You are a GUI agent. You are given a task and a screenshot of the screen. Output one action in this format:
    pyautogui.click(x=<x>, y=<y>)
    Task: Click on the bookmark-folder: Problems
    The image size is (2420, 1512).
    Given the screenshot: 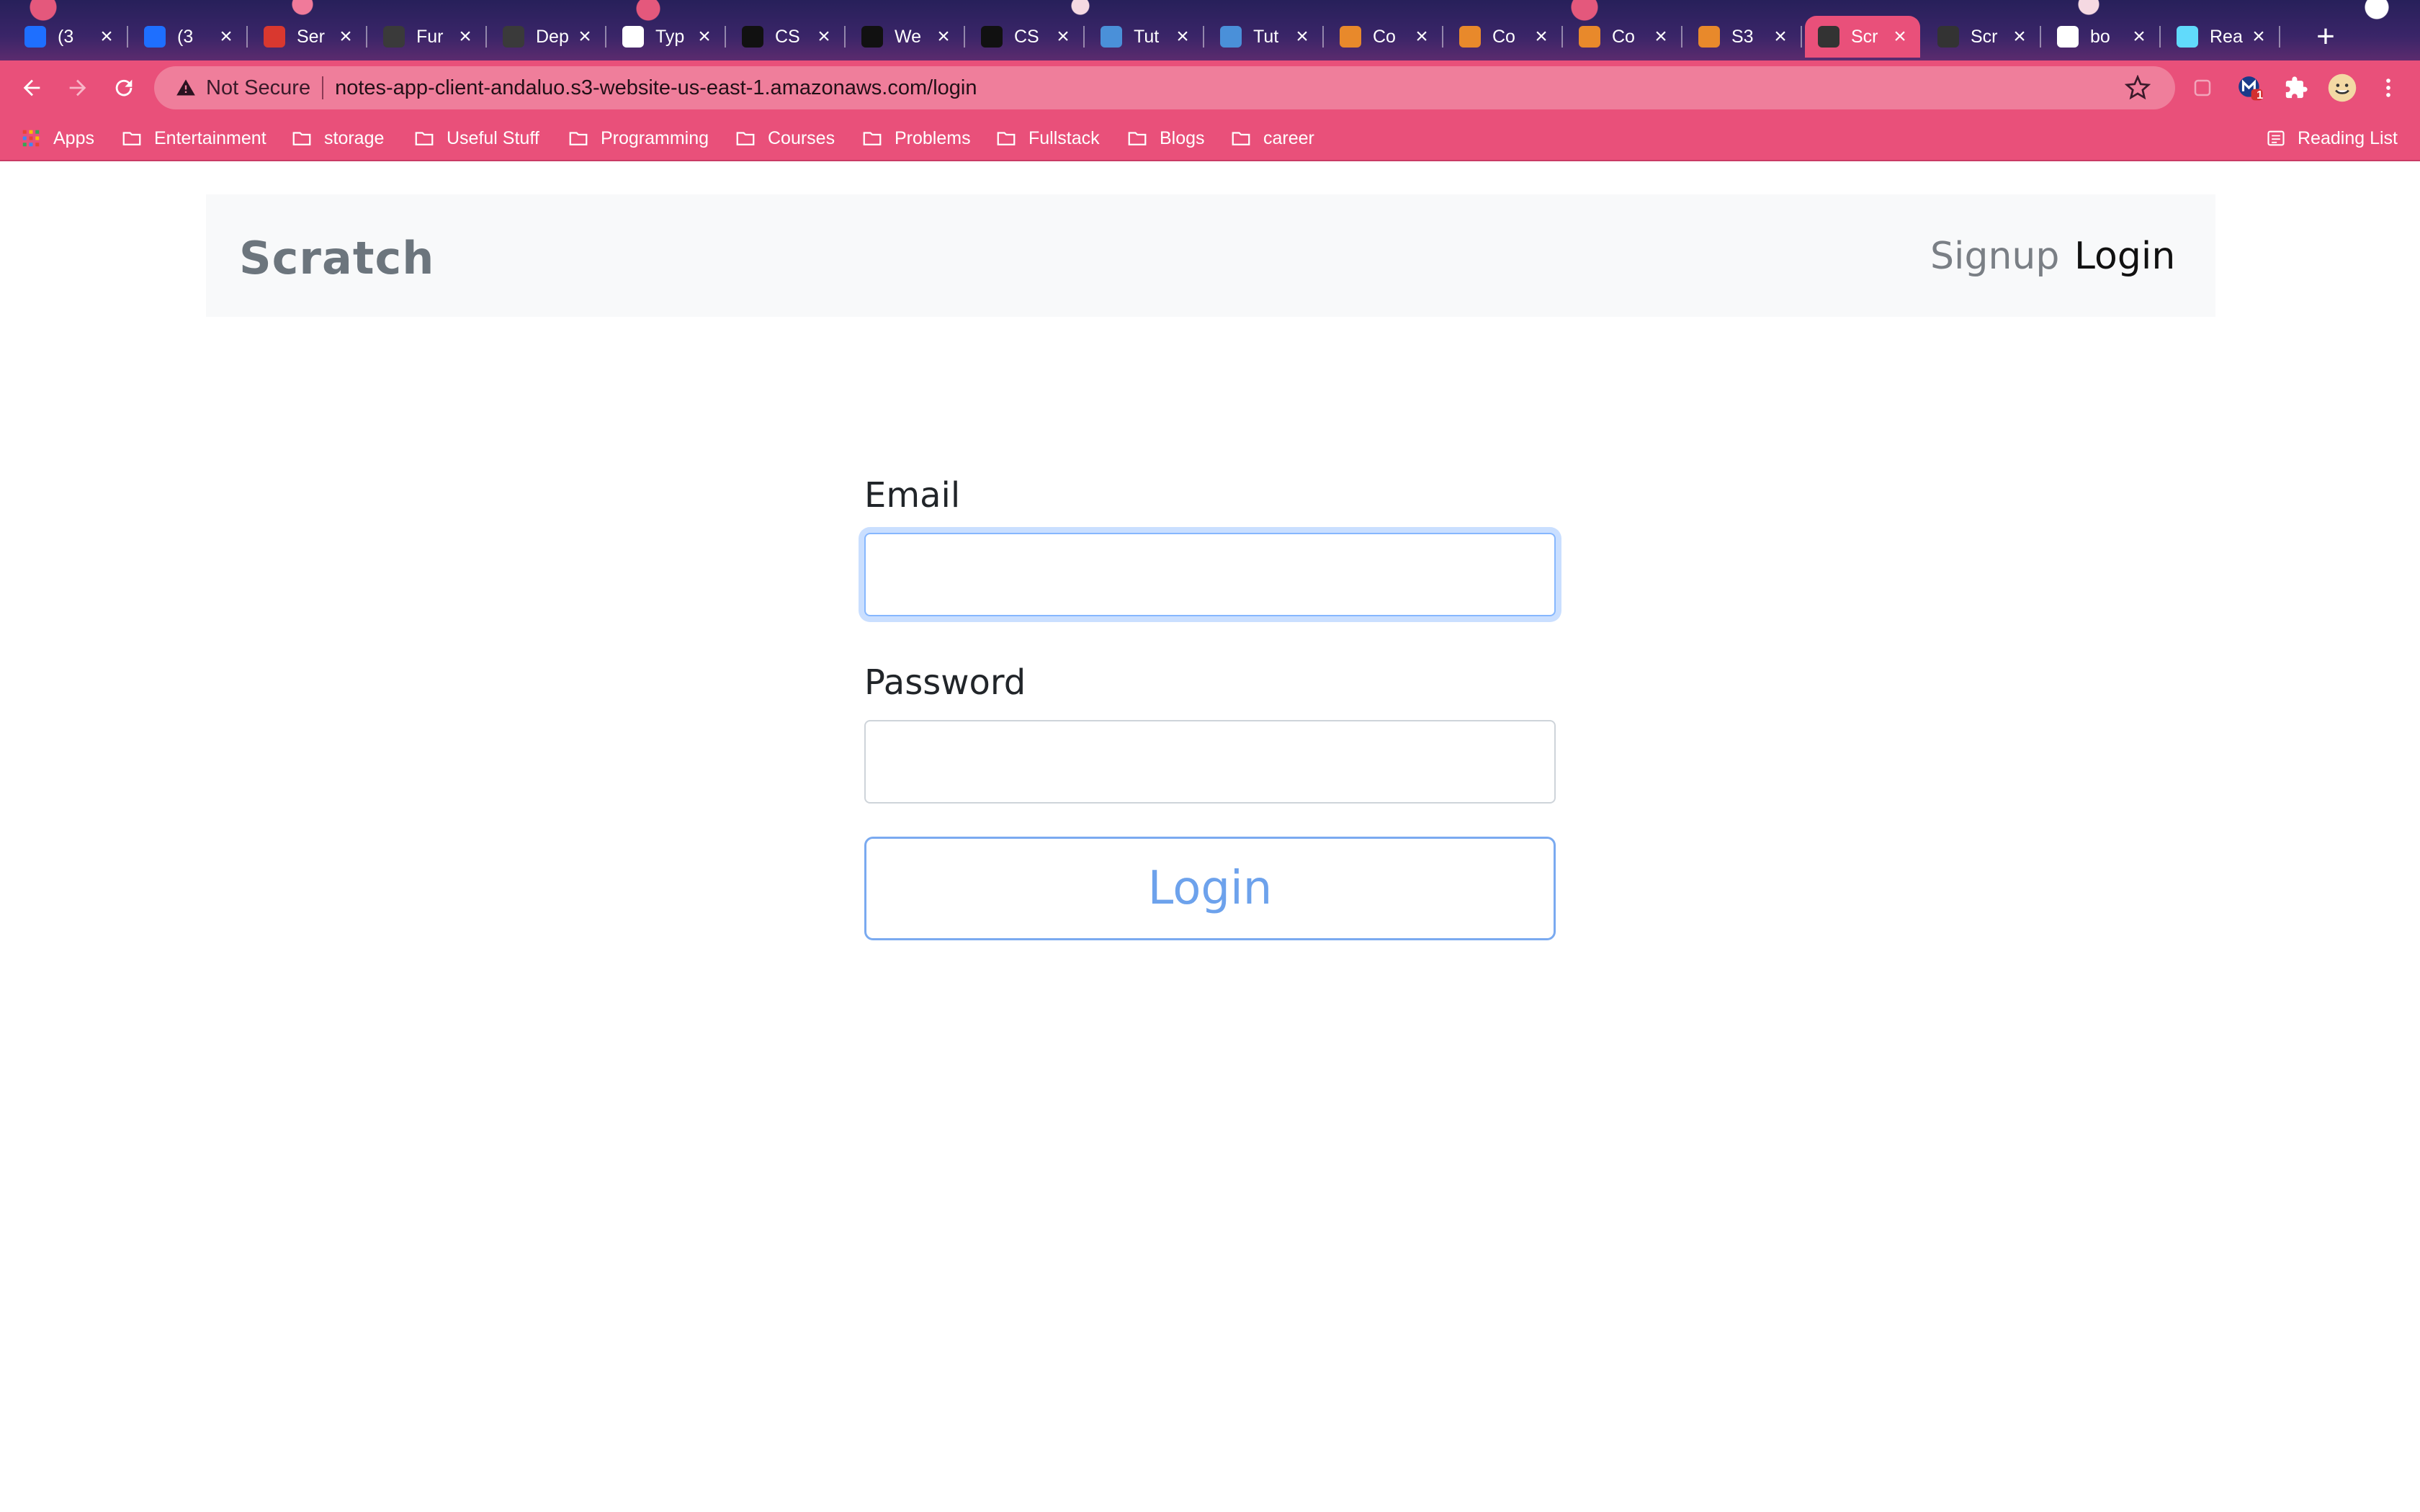 What is the action you would take?
    pyautogui.click(x=916, y=138)
    